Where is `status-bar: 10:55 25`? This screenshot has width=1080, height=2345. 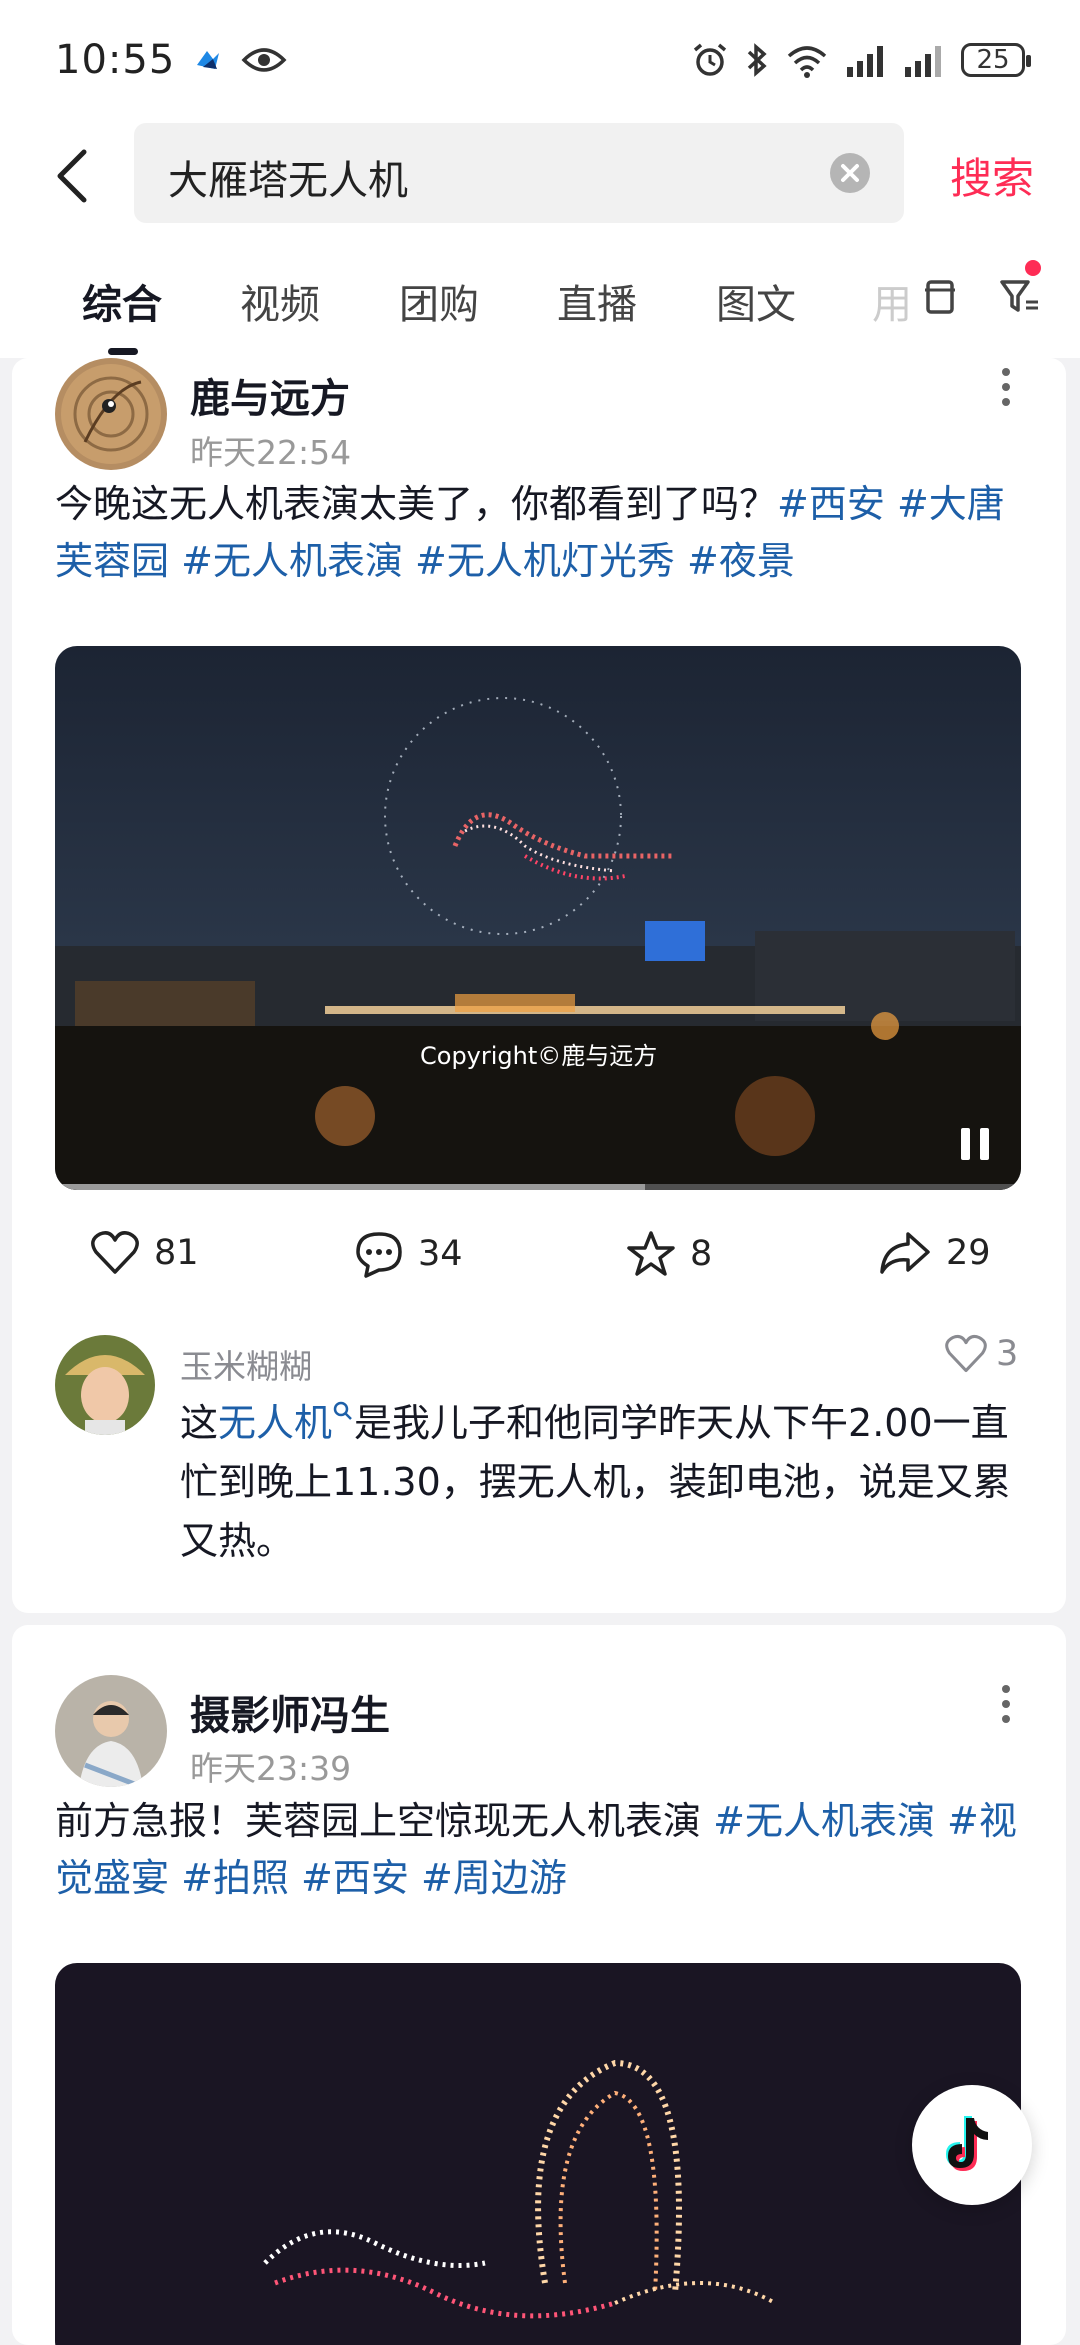 status-bar: 10:55 25 is located at coordinates (540, 60).